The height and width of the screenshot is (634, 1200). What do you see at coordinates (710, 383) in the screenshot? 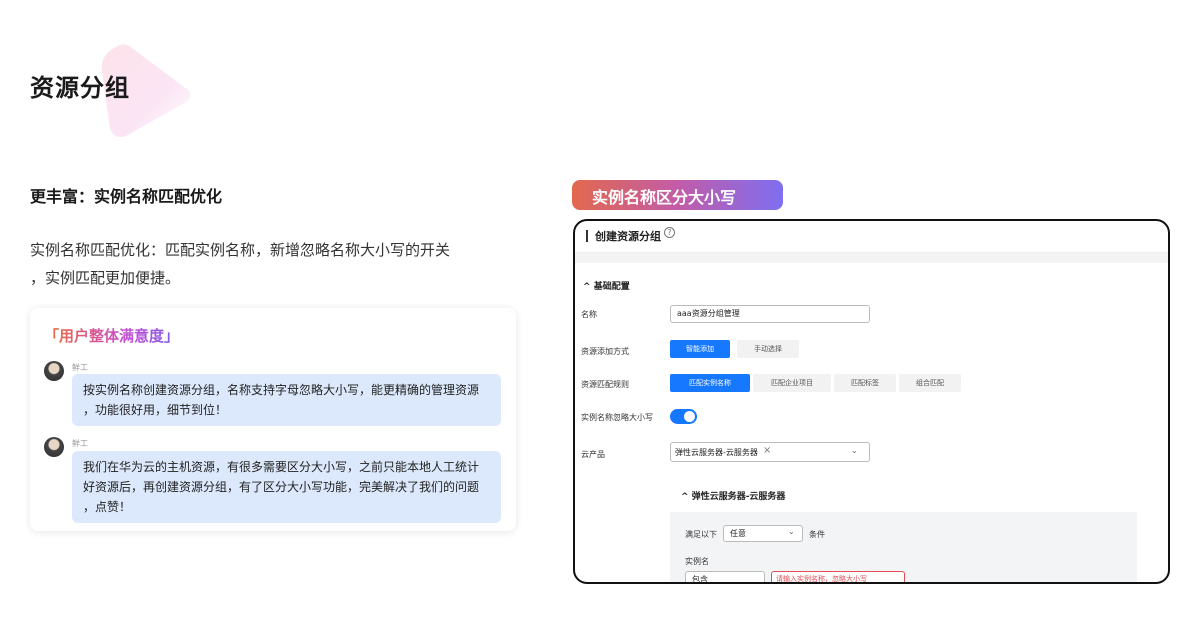
I see `match-rule-name: 匹配实例名称` at bounding box center [710, 383].